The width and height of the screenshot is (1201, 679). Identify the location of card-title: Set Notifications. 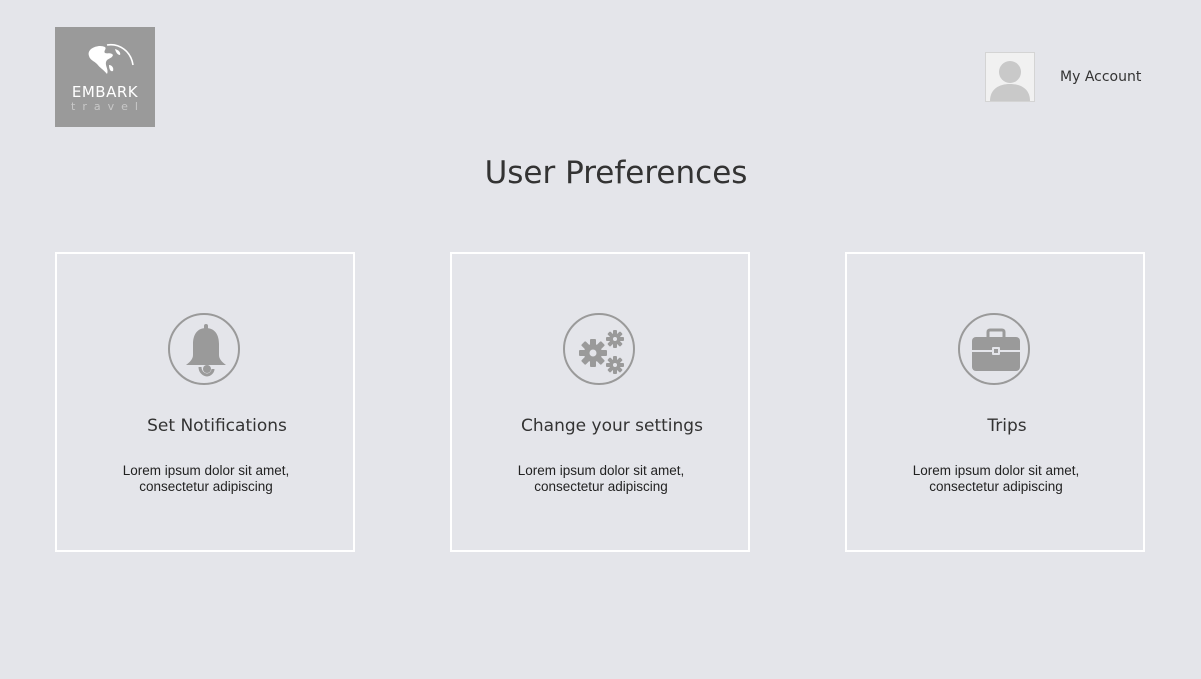
(217, 426).